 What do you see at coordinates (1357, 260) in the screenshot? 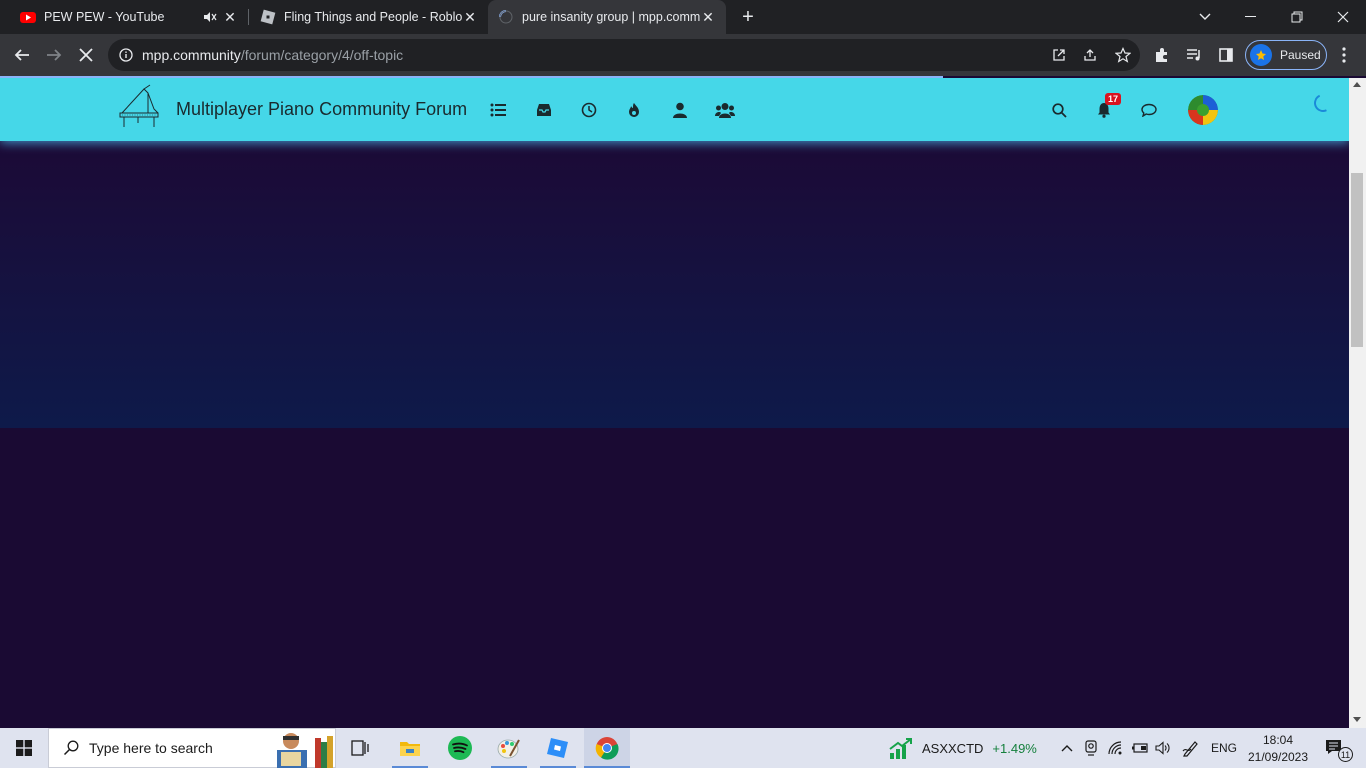
I see `scroll-thumb` at bounding box center [1357, 260].